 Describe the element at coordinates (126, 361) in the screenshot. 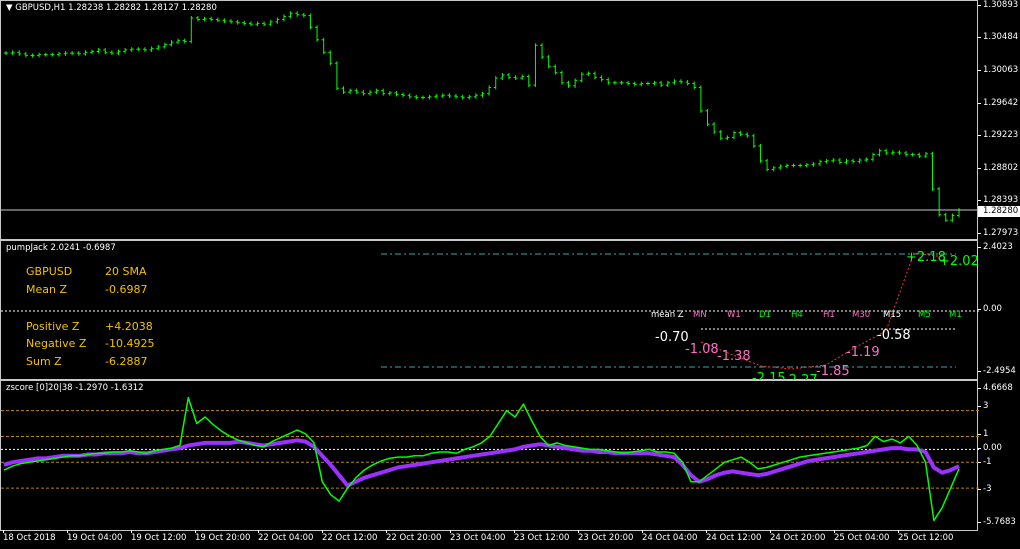

I see `info-sum-value: -6.2887` at that location.